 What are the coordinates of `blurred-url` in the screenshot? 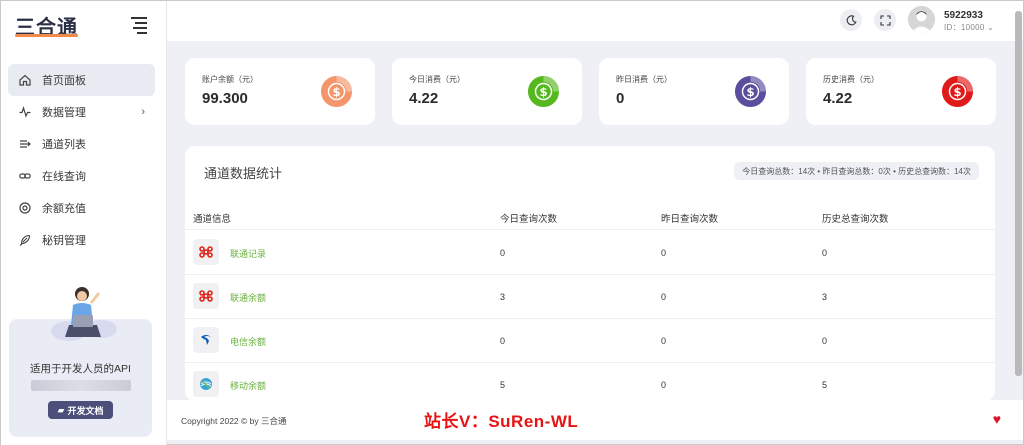 It's located at (81, 385).